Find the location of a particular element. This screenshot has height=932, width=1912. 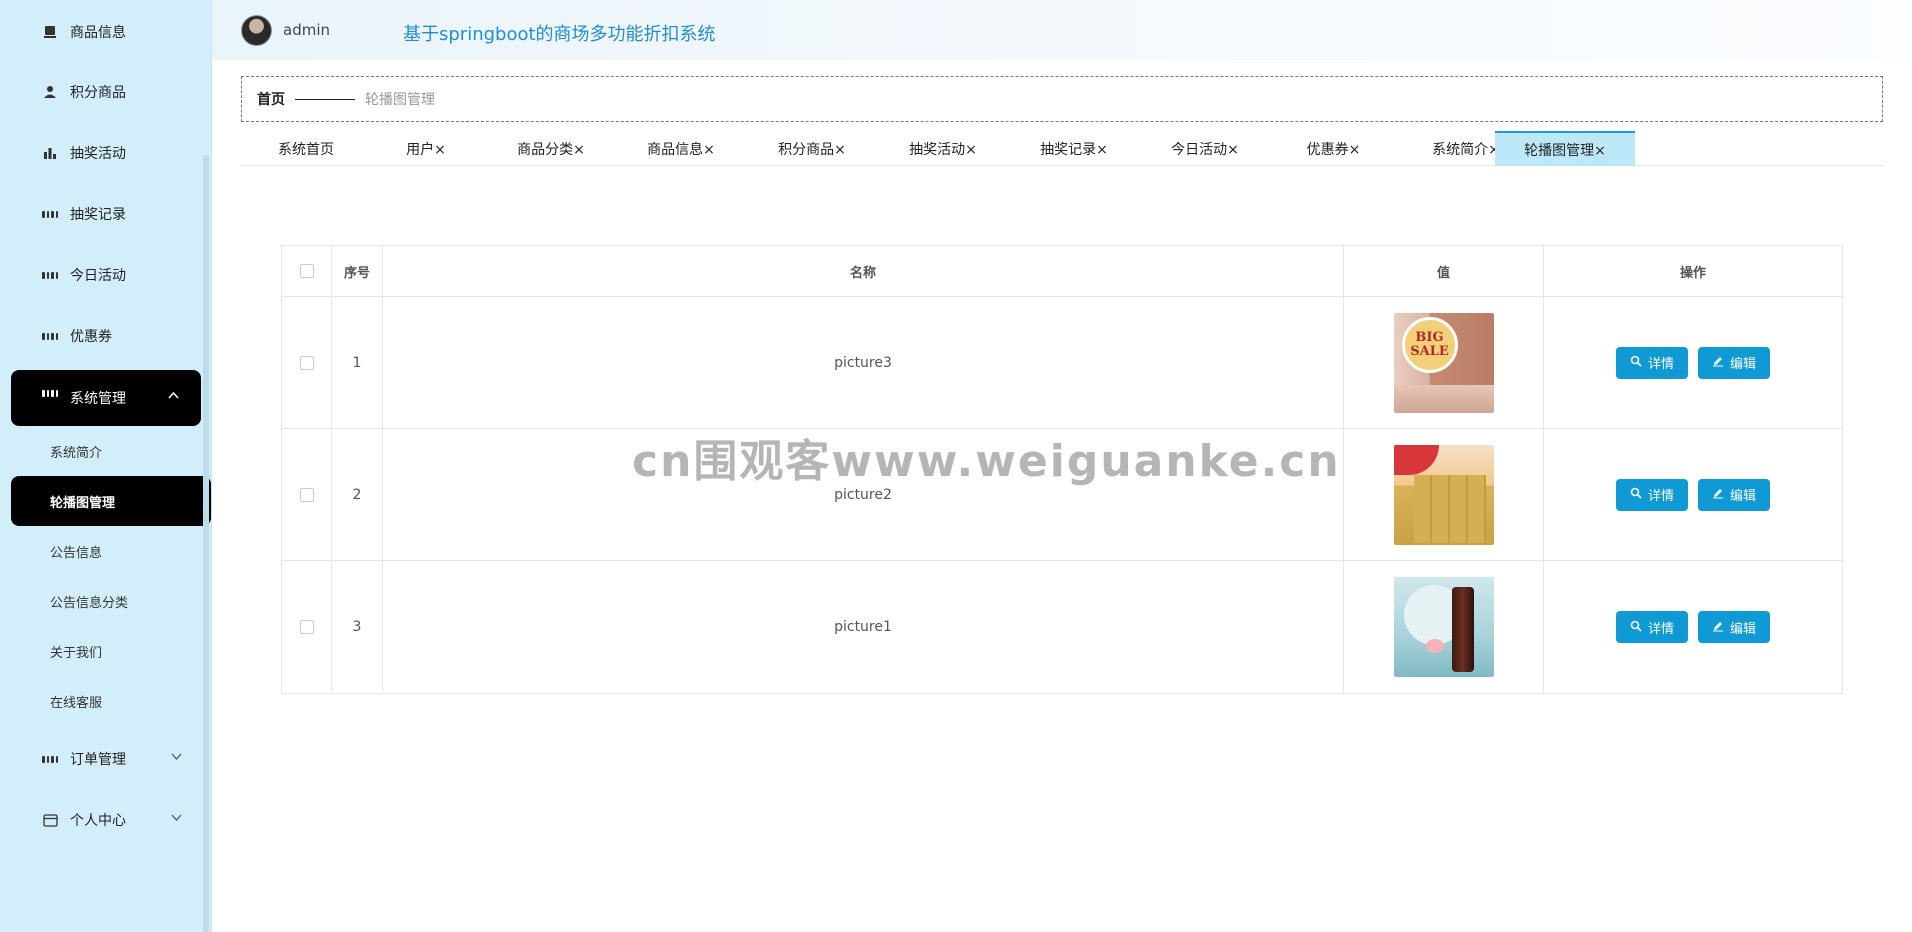

user-icon is located at coordinates (50, 92).